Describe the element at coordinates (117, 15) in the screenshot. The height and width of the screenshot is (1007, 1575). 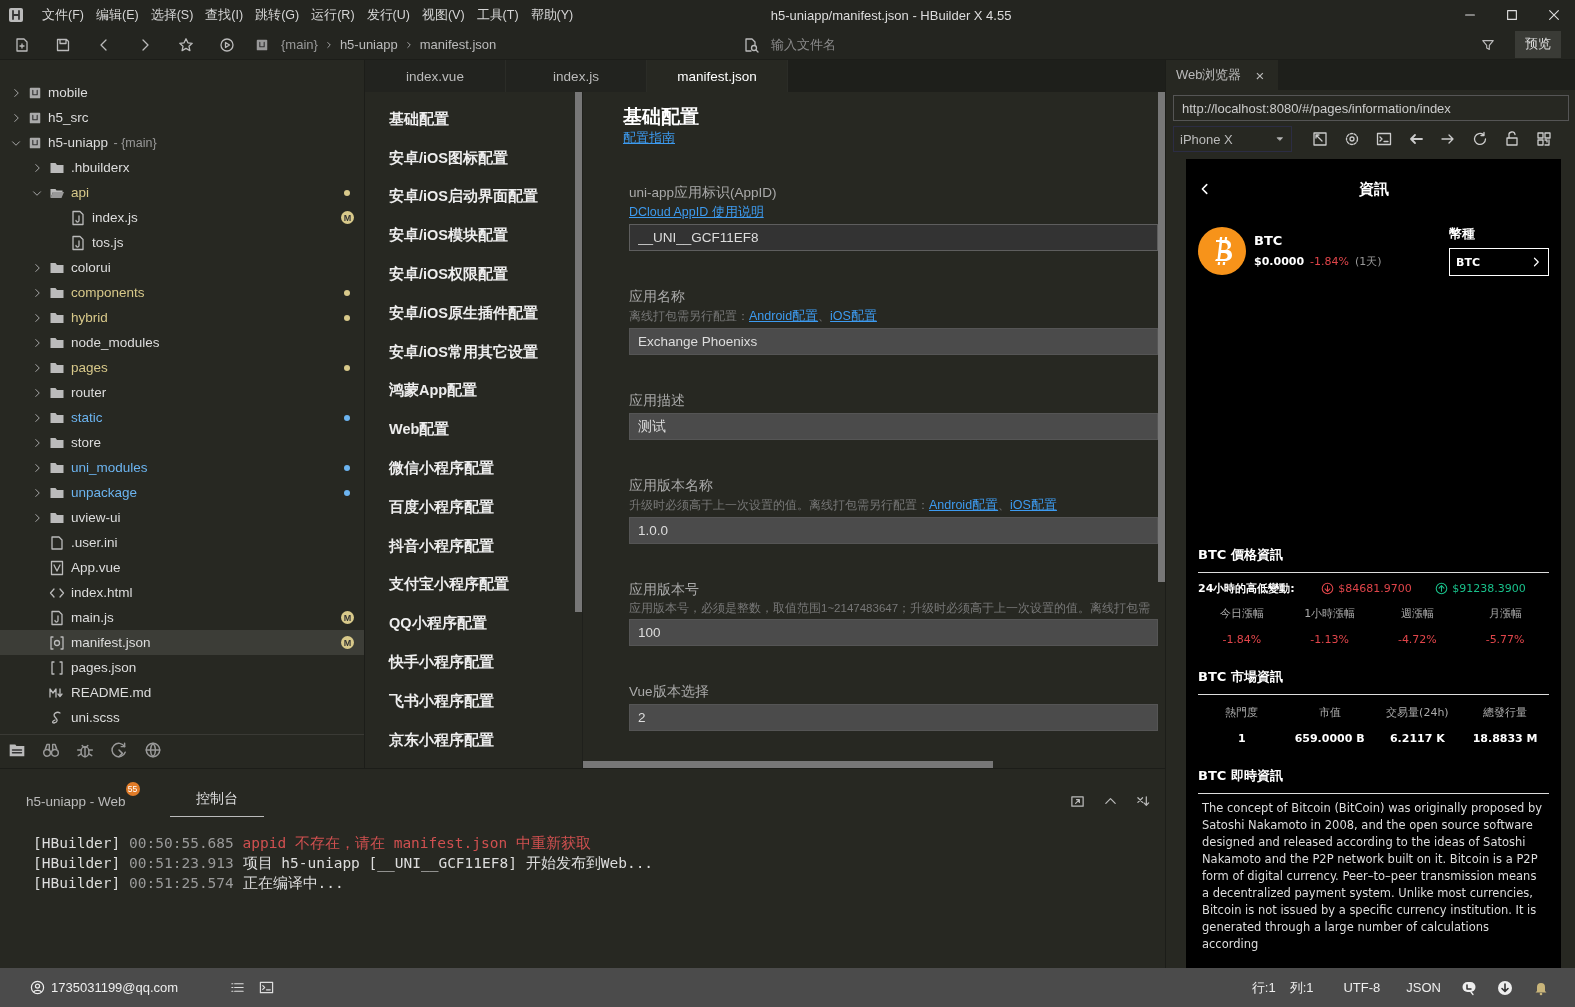
I see `menu-item: 编辑(E)` at that location.